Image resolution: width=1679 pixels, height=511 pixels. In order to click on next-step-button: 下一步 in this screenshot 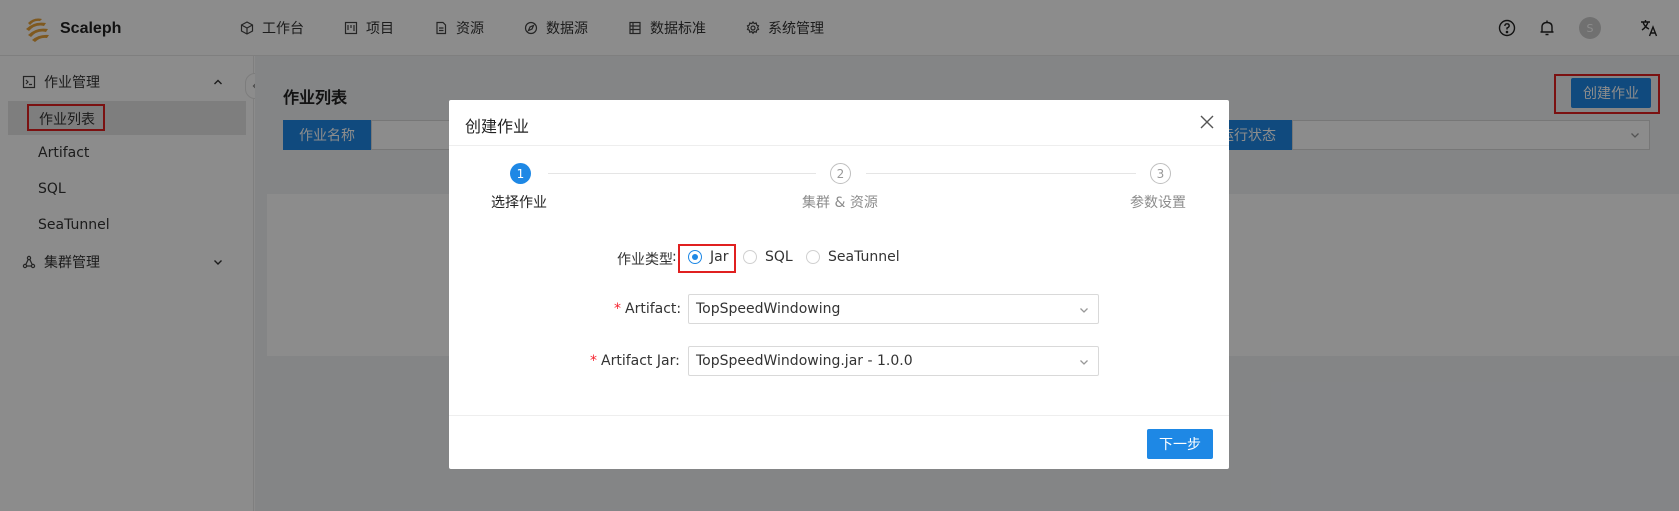, I will do `click(1180, 444)`.